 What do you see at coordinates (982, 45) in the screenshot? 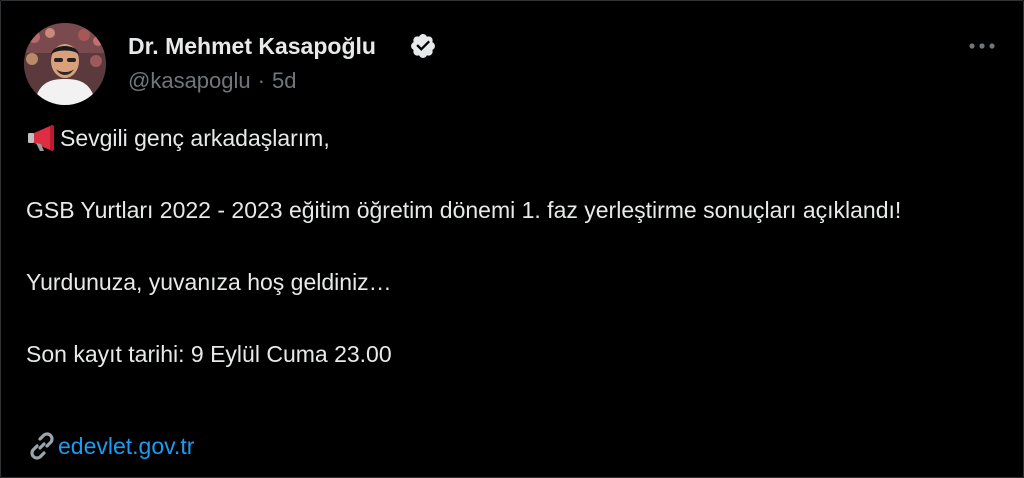
I see `more-options-icon` at bounding box center [982, 45].